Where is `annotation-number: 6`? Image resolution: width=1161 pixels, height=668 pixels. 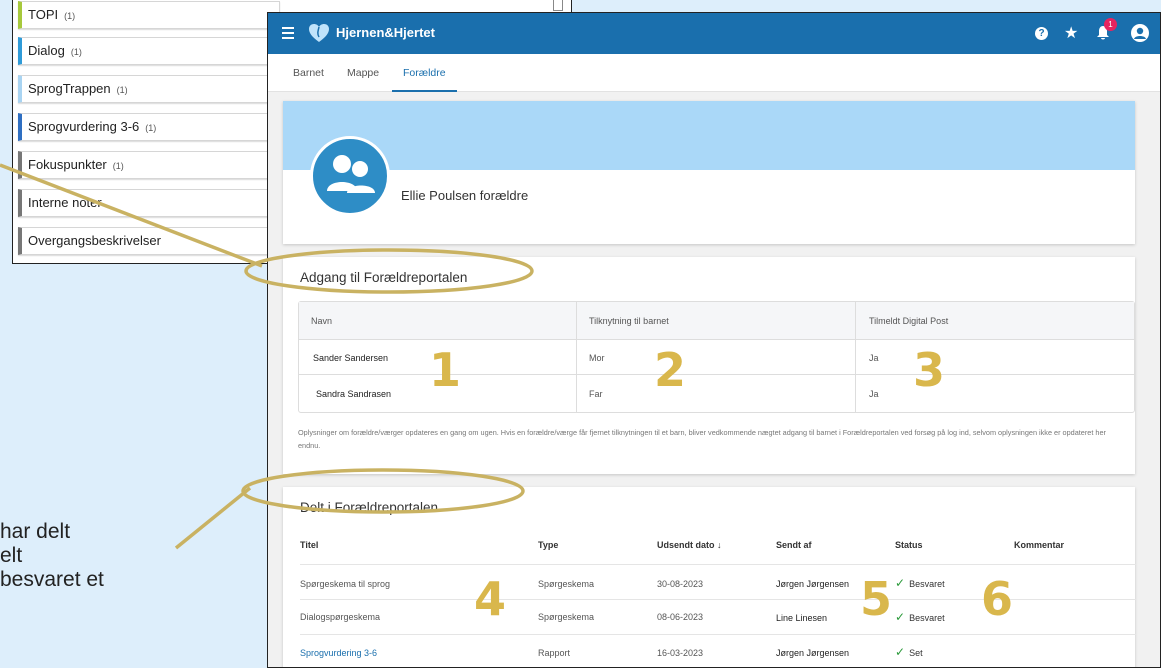
annotation-number: 6 is located at coordinates (997, 599).